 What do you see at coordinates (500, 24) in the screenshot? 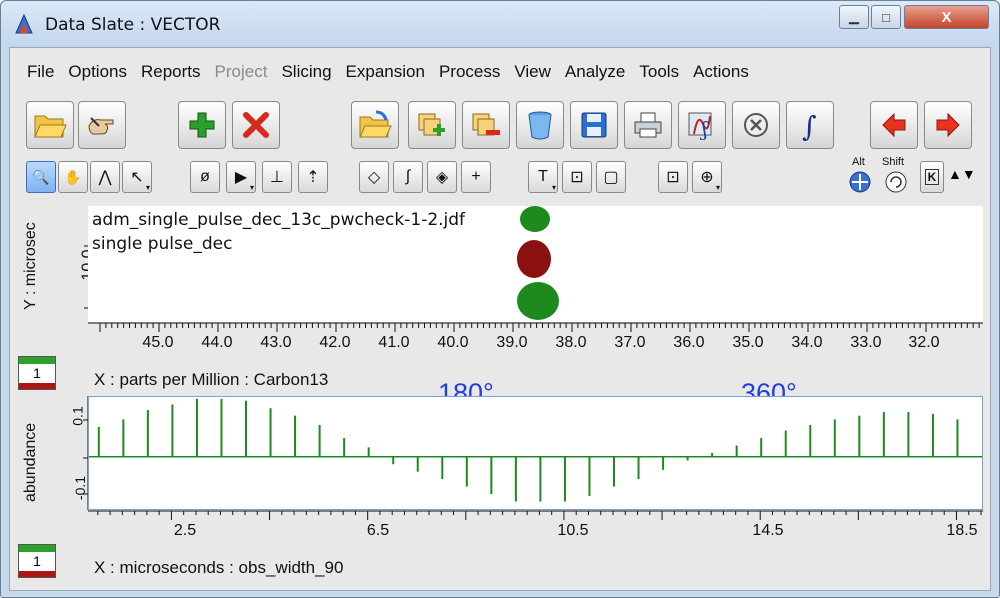
I see `title-bar: Data Slate : VECTOR ▁ □ X` at bounding box center [500, 24].